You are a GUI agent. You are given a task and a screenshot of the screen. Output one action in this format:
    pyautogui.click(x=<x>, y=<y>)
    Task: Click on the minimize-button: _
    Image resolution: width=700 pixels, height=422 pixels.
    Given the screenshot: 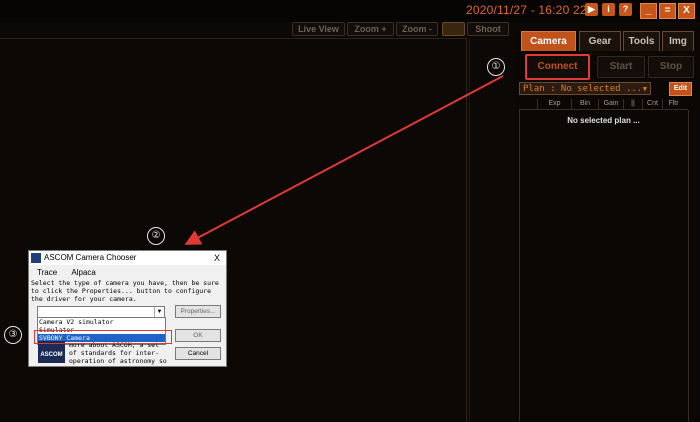 What is the action you would take?
    pyautogui.click(x=648, y=11)
    